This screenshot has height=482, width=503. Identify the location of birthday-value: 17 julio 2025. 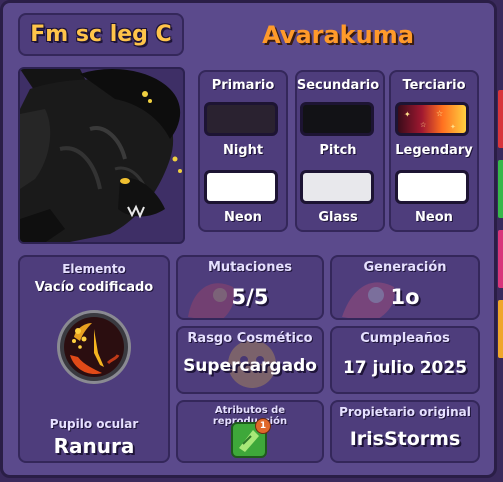
(405, 368).